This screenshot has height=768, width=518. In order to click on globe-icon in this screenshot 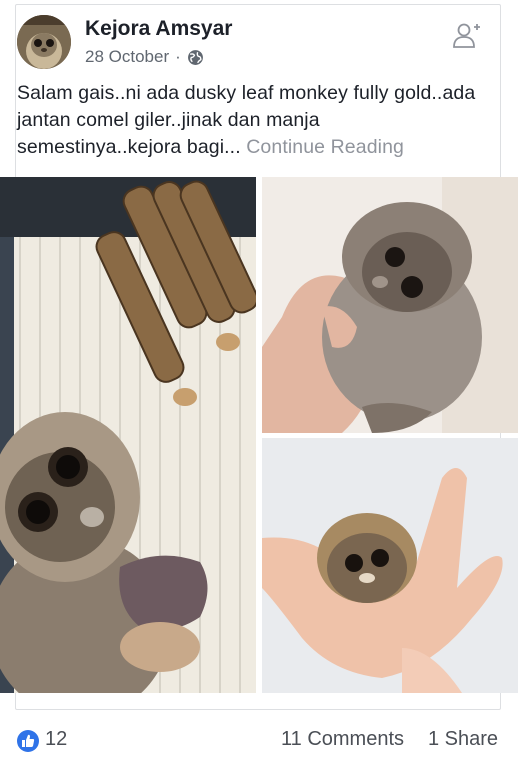, I will do `click(195, 57)`.